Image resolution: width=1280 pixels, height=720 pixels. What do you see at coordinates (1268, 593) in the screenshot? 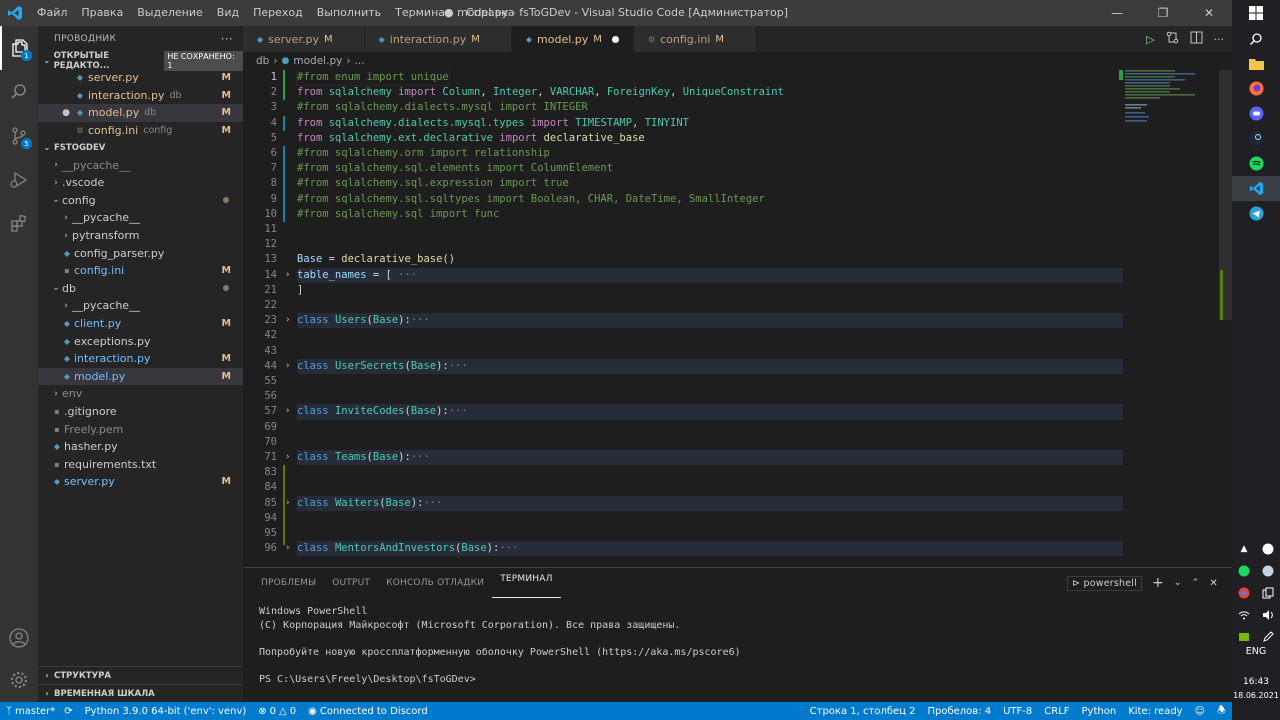
I see `copy-tray-icon` at bounding box center [1268, 593].